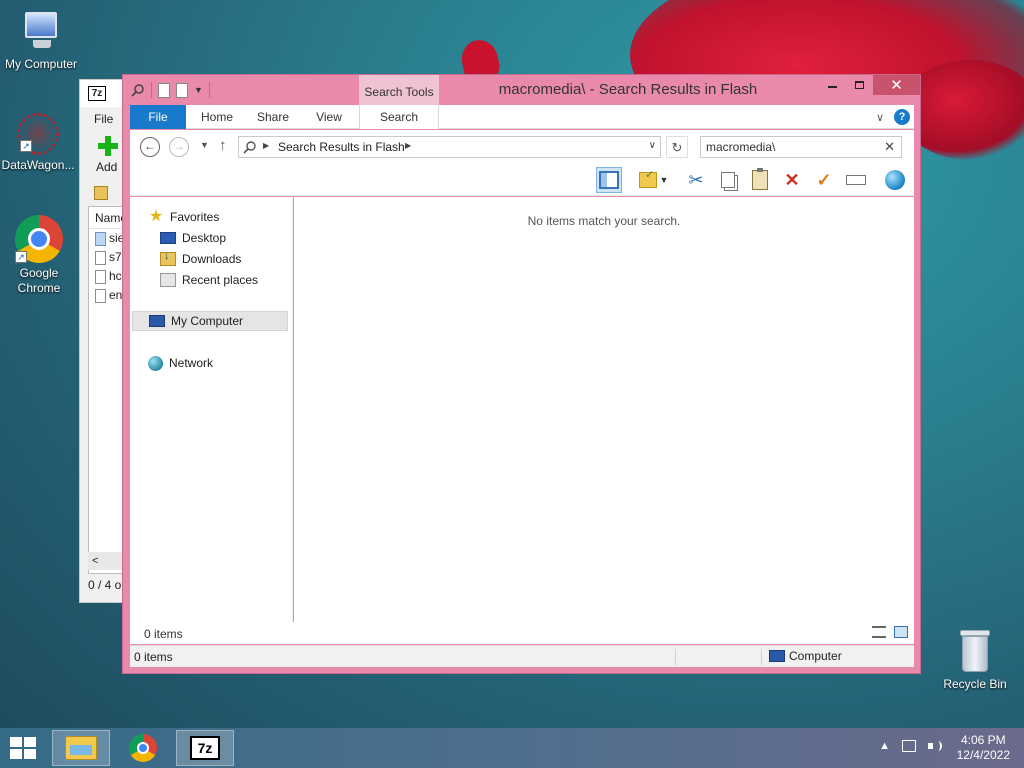 The height and width of the screenshot is (768, 1024). Describe the element at coordinates (652, 145) in the screenshot. I see `address-history-chevron-down-icon: ∨` at that location.